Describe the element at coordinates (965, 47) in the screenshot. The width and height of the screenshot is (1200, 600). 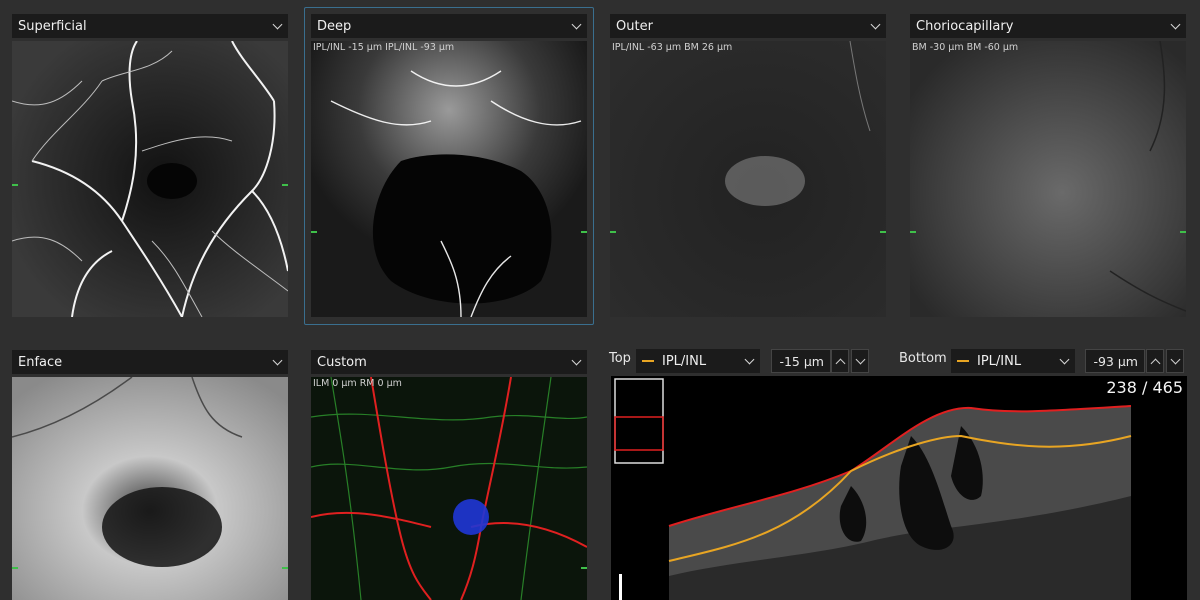
I see `slab-range-label: BM -30 µm BM -60 µm` at that location.